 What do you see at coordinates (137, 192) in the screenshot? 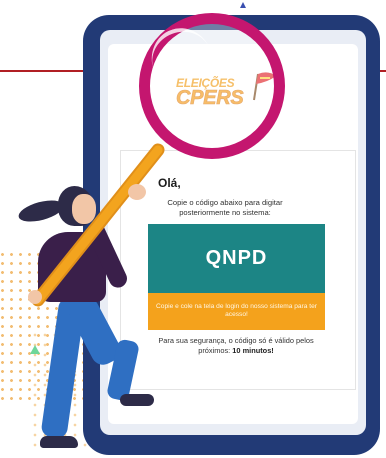
I see `woman-hand-upper` at bounding box center [137, 192].